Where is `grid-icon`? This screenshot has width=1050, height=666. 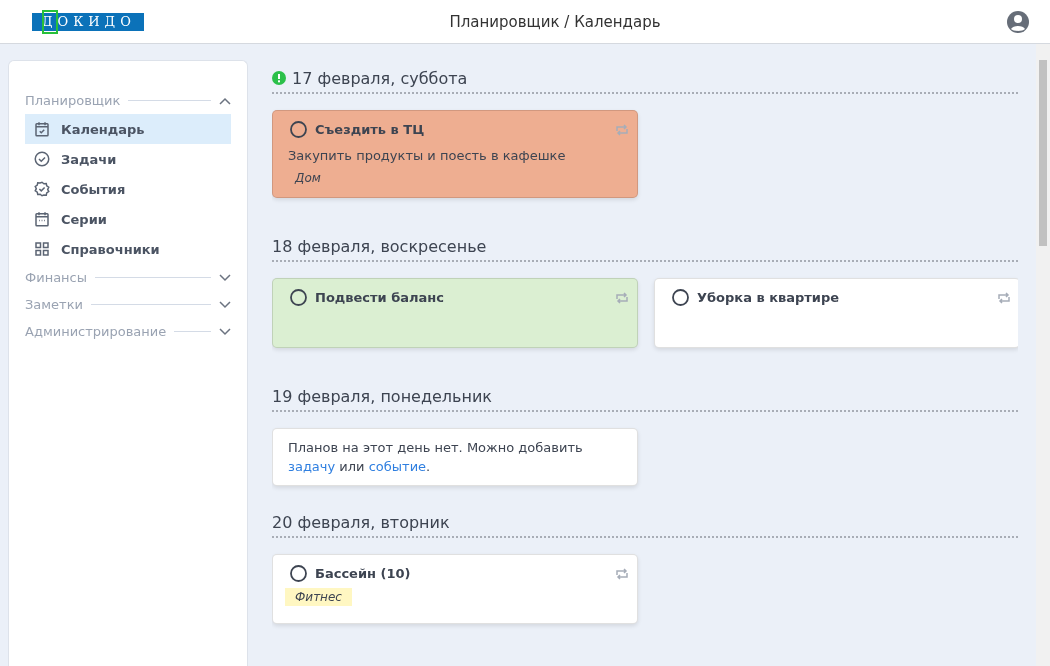 grid-icon is located at coordinates (42, 249).